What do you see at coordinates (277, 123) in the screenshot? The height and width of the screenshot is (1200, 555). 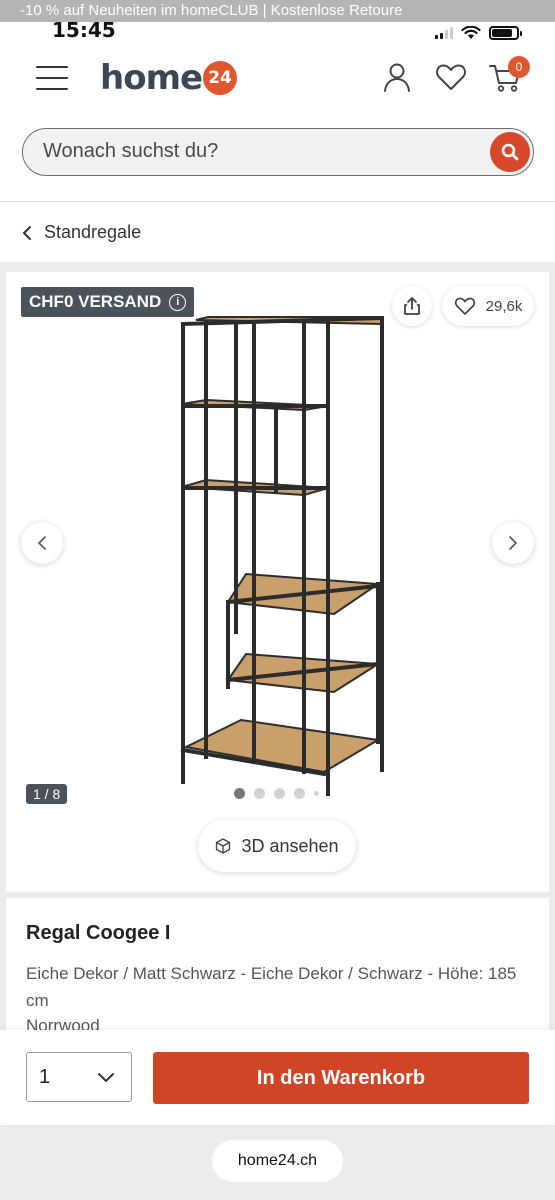 I see `site-header: home 24 0` at bounding box center [277, 123].